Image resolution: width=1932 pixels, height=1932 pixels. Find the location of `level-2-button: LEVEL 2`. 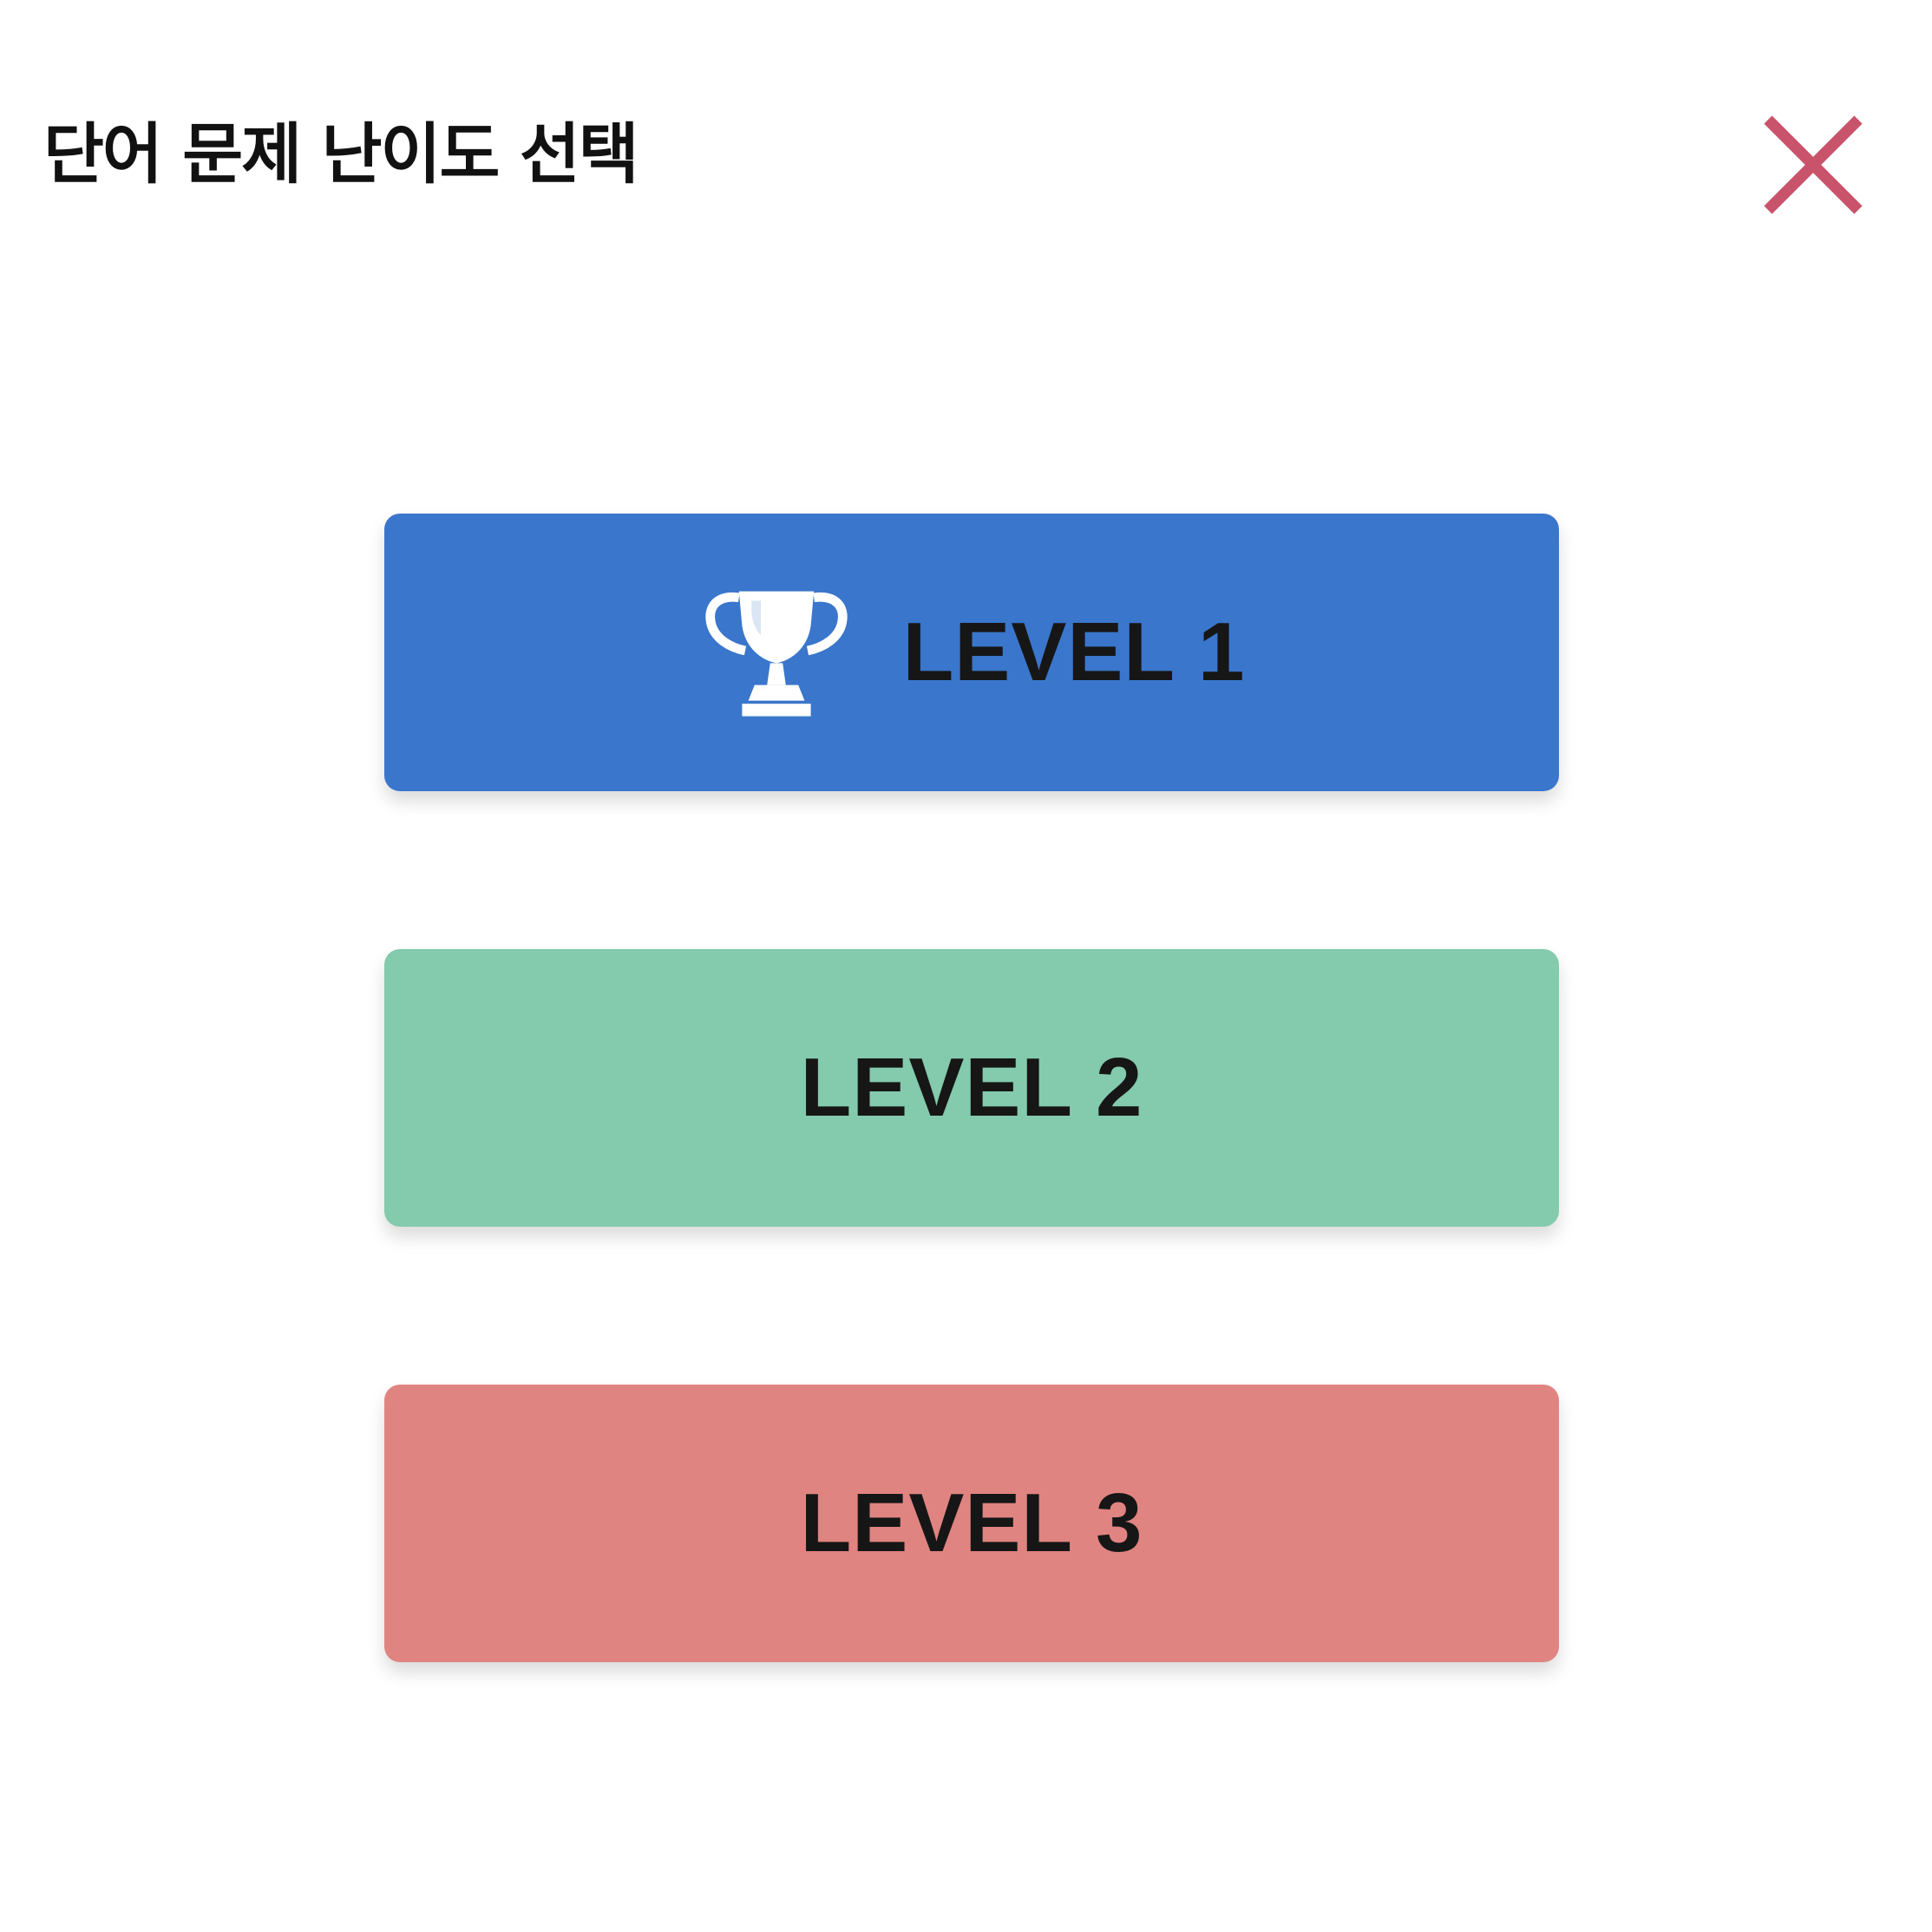

level-2-button: LEVEL 2 is located at coordinates (972, 1088).